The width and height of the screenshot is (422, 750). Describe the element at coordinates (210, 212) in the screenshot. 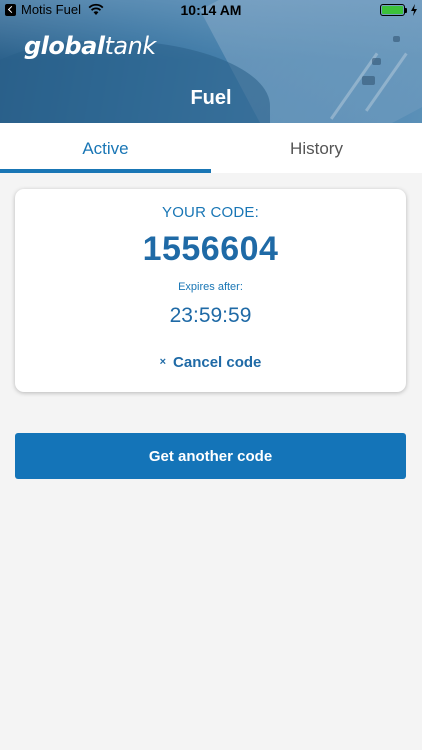

I see `code-label: YOUR CODE:` at that location.